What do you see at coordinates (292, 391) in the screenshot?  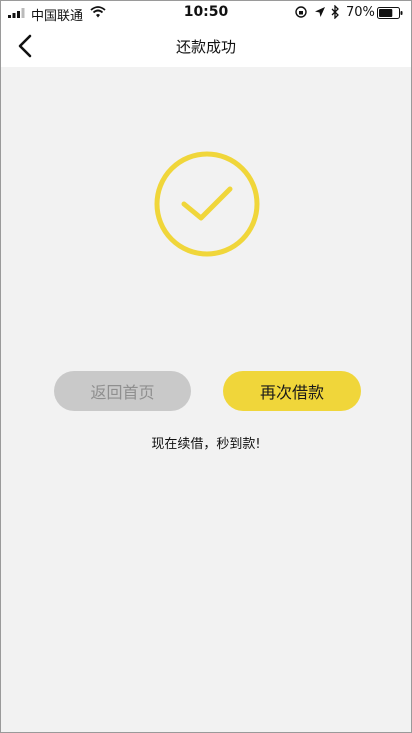 I see `borrow-again-button: 再次借款` at bounding box center [292, 391].